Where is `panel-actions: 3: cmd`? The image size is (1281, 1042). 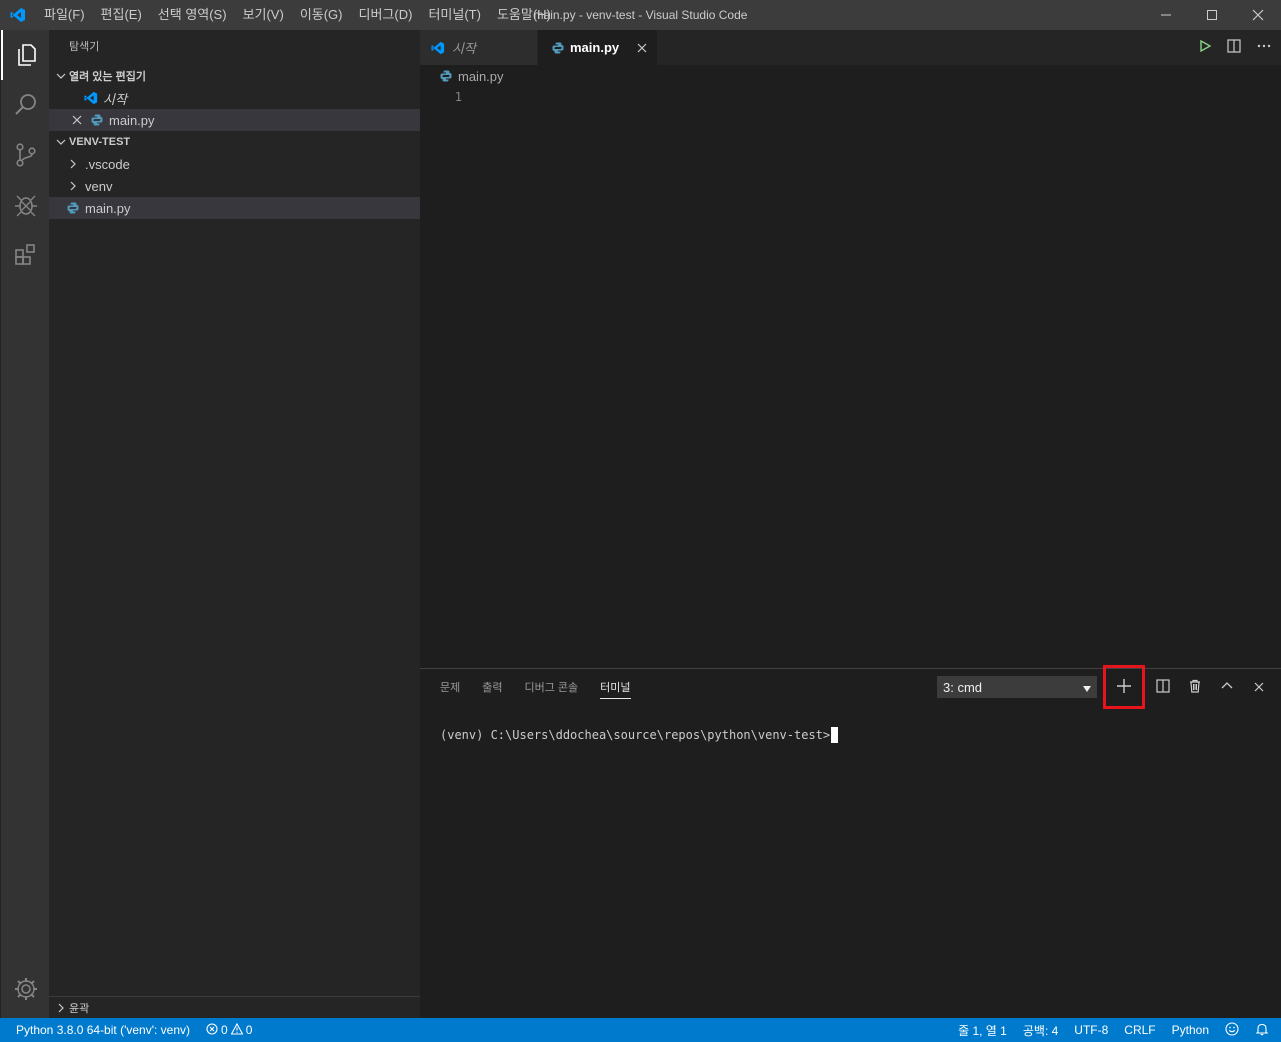 panel-actions: 3: cmd is located at coordinates (1106, 687).